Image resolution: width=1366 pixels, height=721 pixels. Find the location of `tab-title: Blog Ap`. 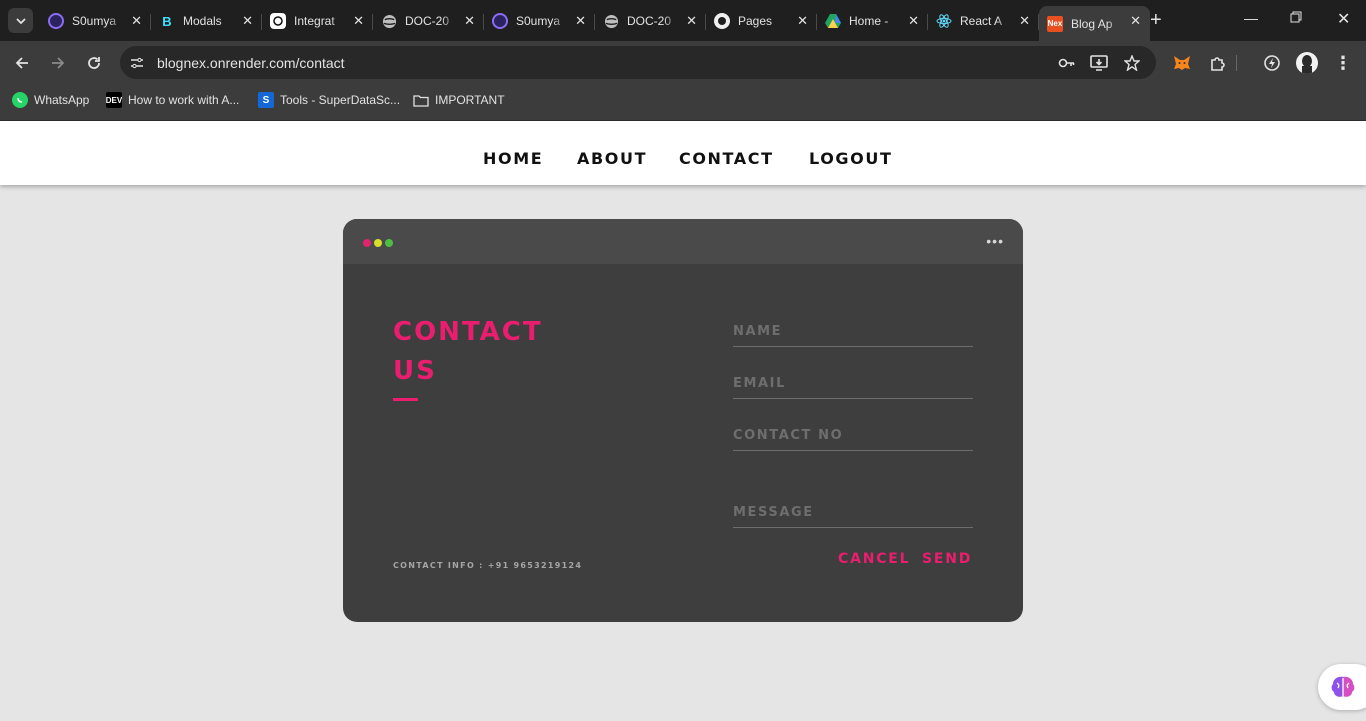

tab-title: Blog Ap is located at coordinates (1092, 23).